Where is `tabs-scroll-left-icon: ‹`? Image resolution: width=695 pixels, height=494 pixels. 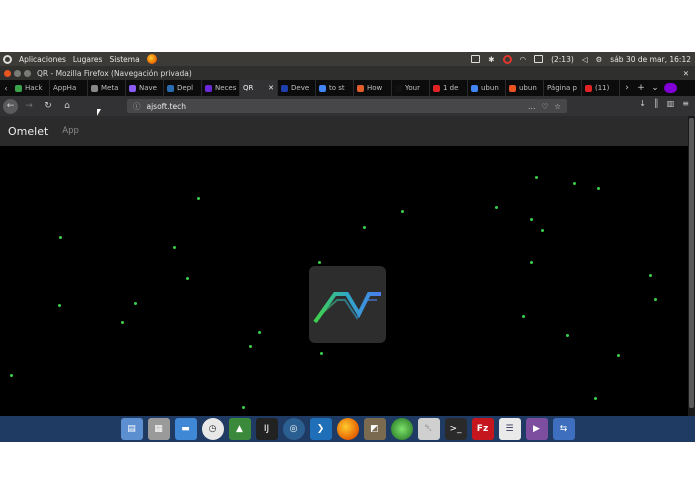
tabs-scroll-left-icon: ‹ is located at coordinates (6, 88).